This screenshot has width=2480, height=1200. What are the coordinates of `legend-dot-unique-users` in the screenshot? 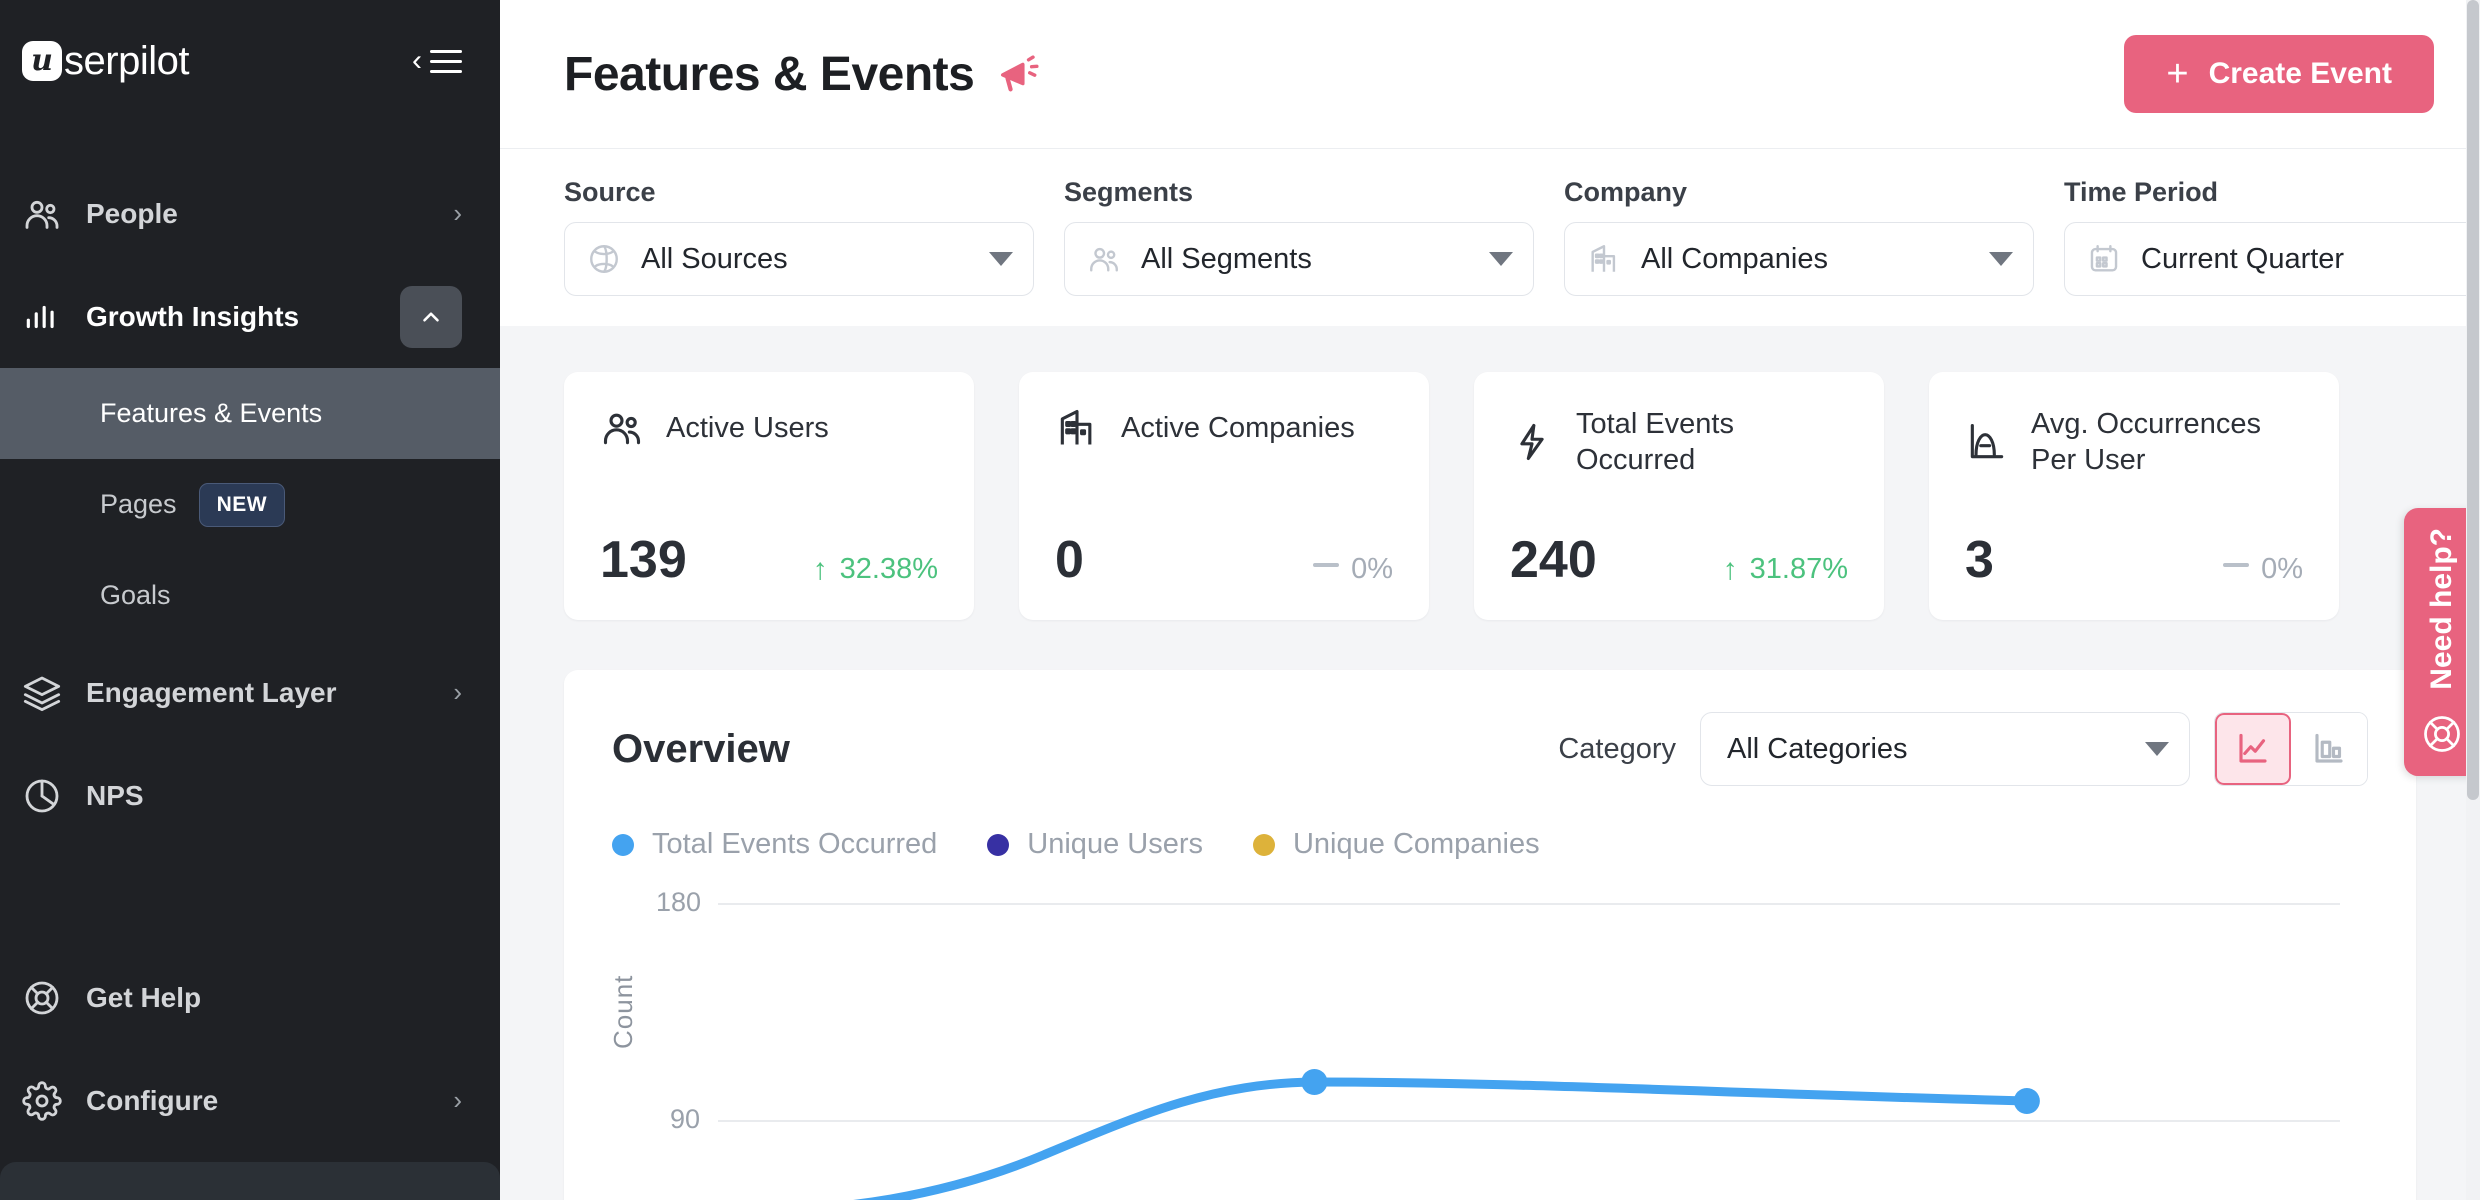 It's located at (998, 844).